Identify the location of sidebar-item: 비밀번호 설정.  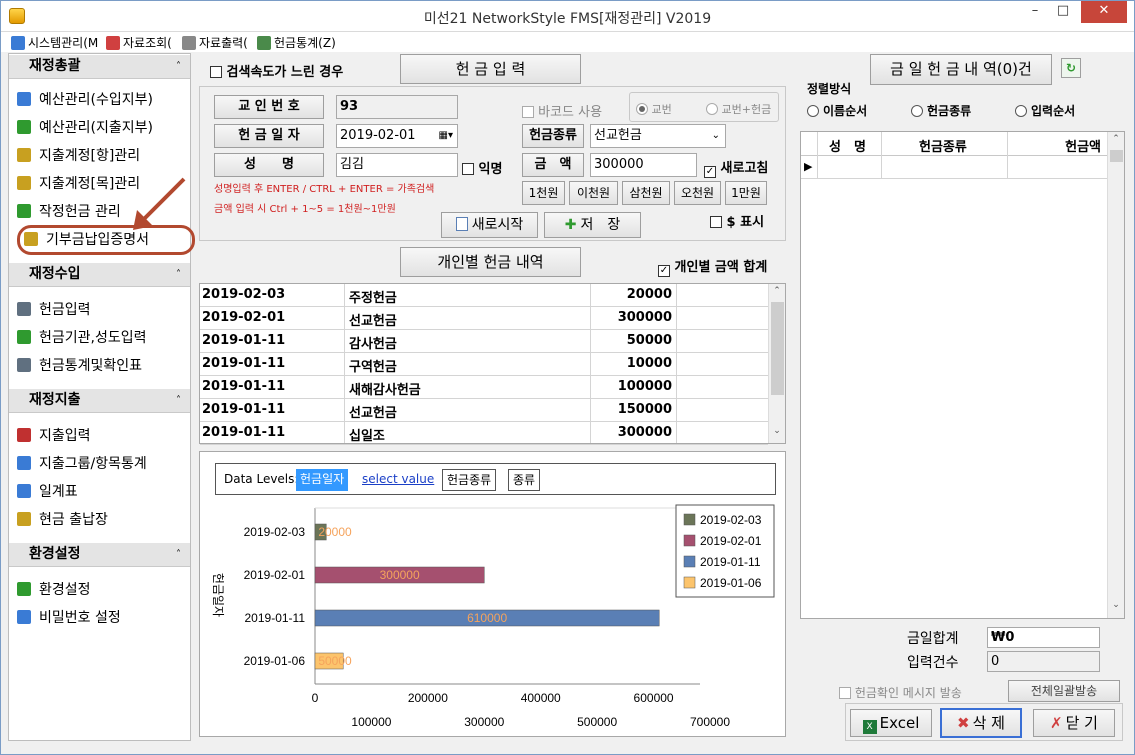
(102, 618).